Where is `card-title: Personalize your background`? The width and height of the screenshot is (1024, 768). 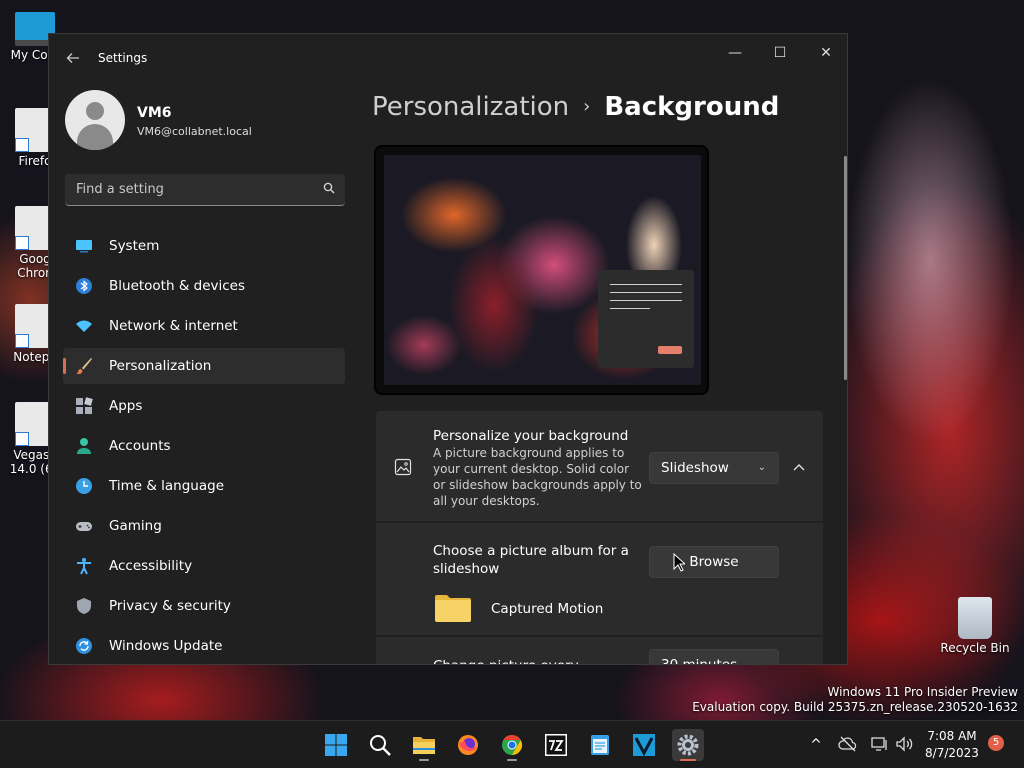
card-title: Personalize your background is located at coordinates (531, 436).